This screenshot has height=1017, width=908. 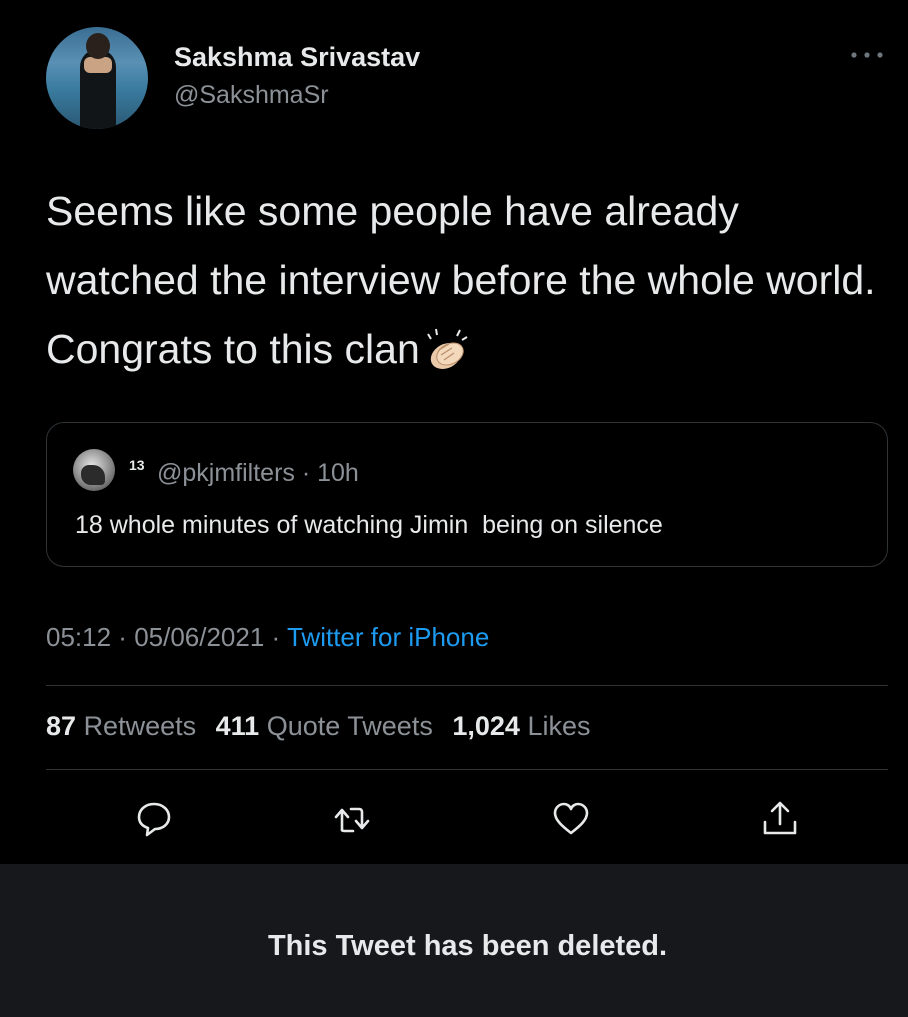 What do you see at coordinates (349, 726) in the screenshot?
I see `quote-tweets-label: Quote Tweets` at bounding box center [349, 726].